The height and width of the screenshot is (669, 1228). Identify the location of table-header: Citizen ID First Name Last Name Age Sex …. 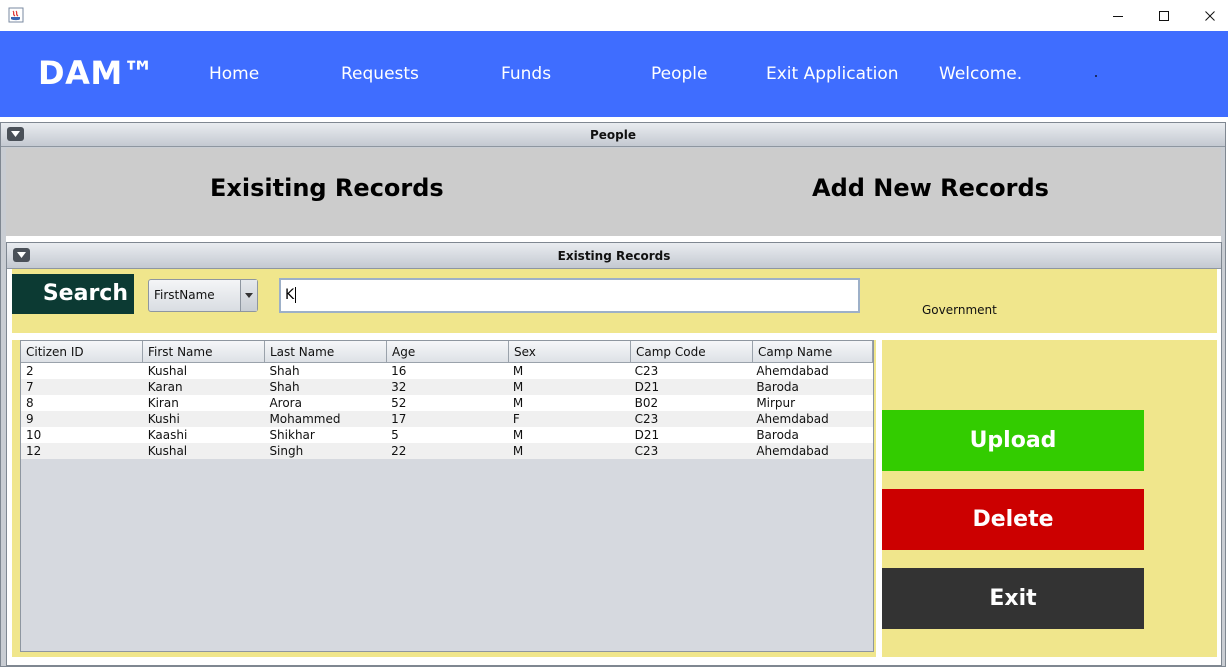
(447, 352).